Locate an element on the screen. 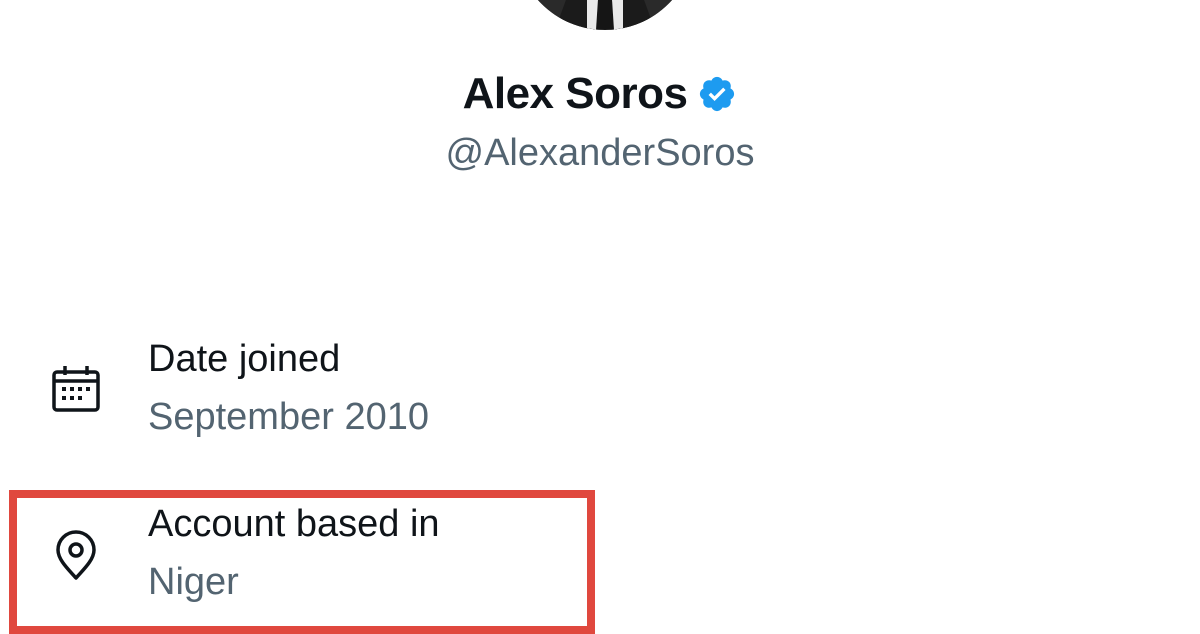 The height and width of the screenshot is (634, 1200). date-joined-label: Date joined is located at coordinates (244, 359).